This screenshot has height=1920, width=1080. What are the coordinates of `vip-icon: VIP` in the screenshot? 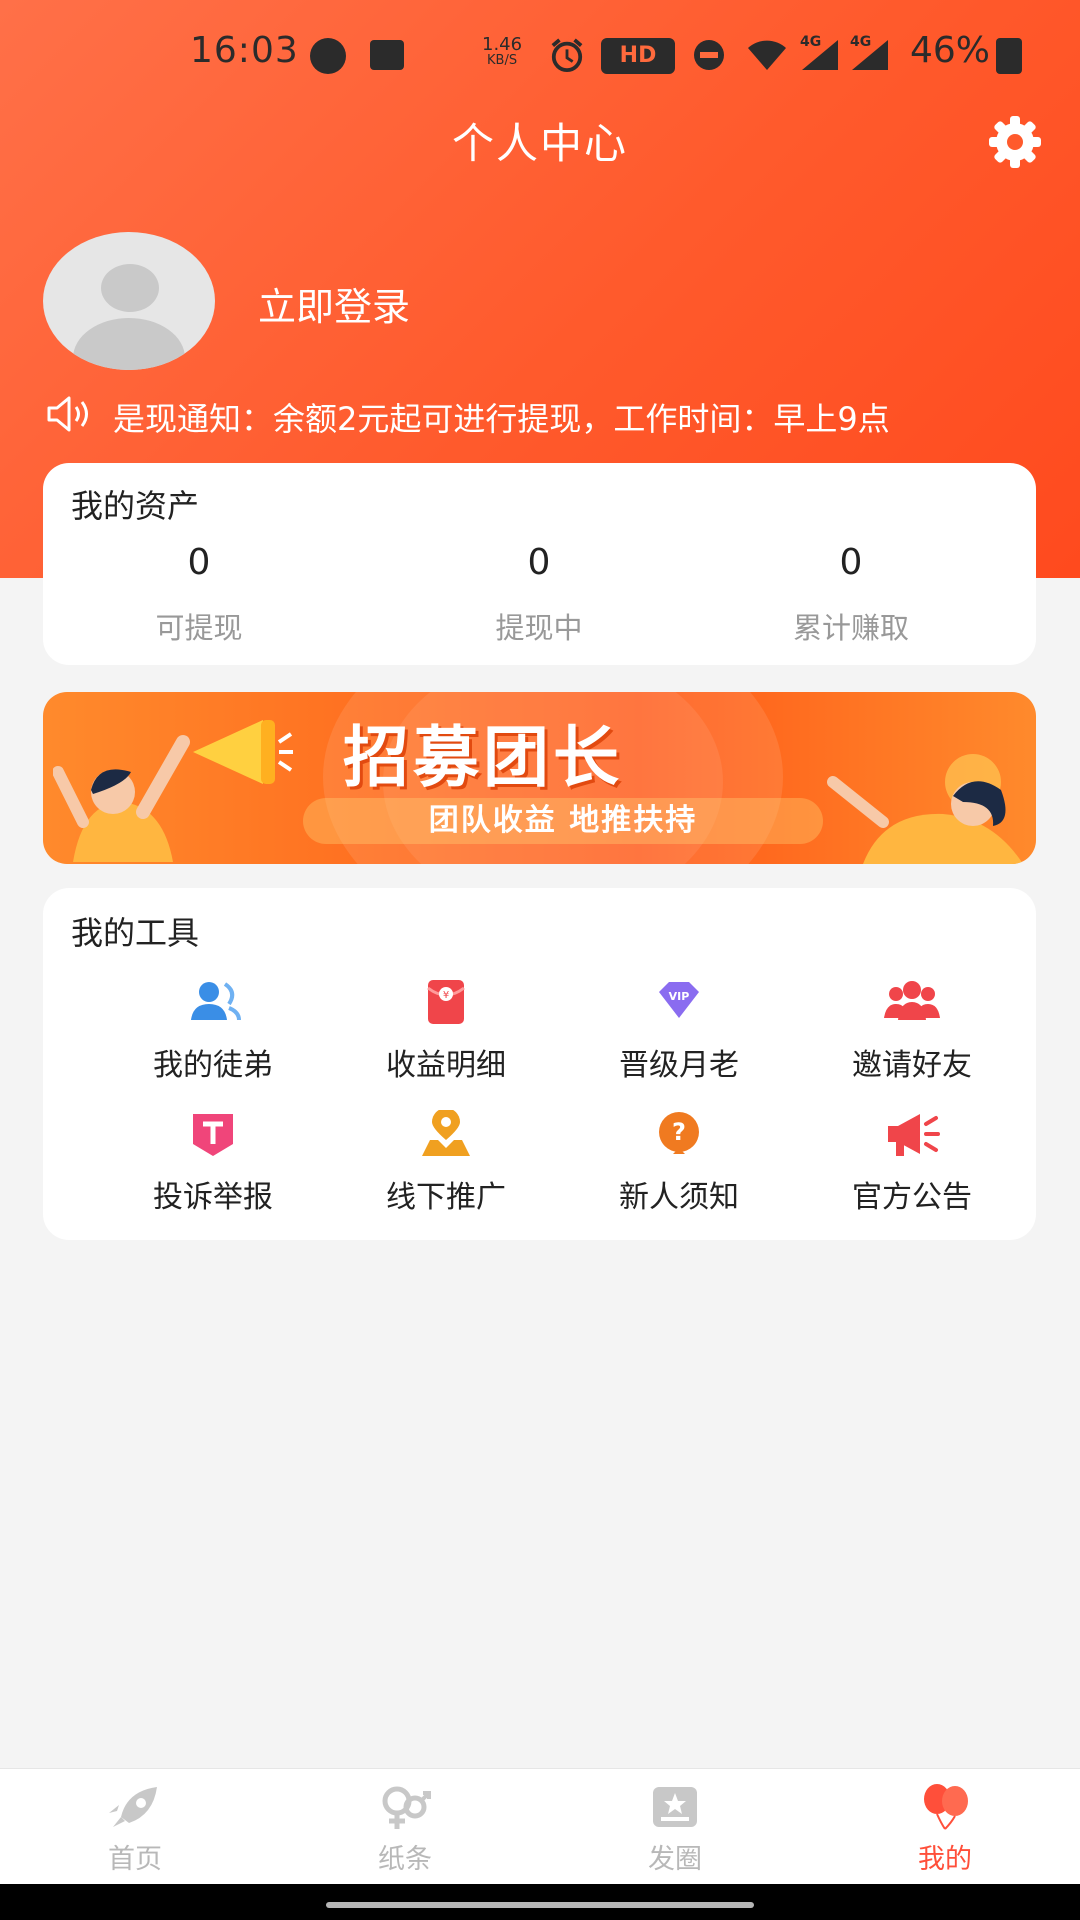 It's located at (679, 1000).